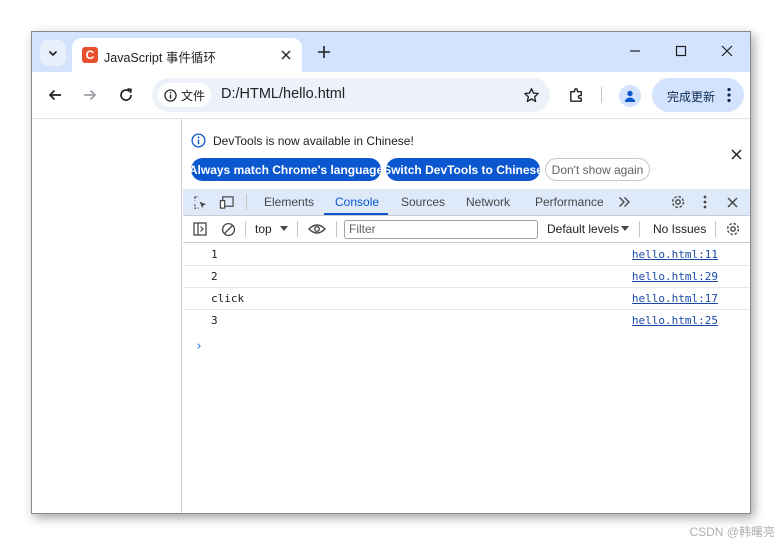 The image size is (783, 546). Describe the element at coordinates (635, 51) in the screenshot. I see `minimize-button` at that location.